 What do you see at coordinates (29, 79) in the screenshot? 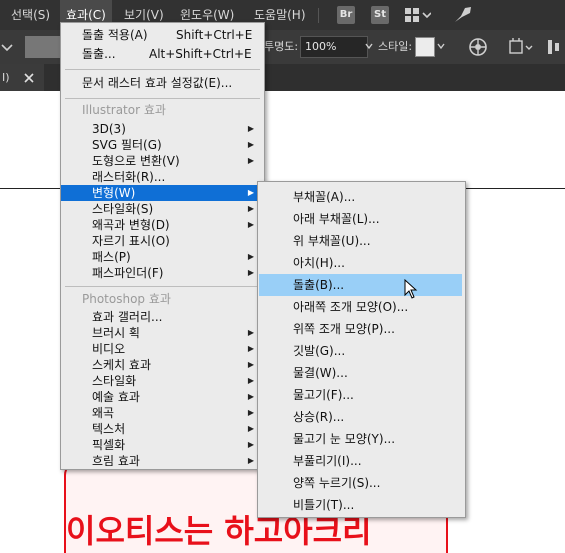
I see `close-icon` at bounding box center [29, 79].